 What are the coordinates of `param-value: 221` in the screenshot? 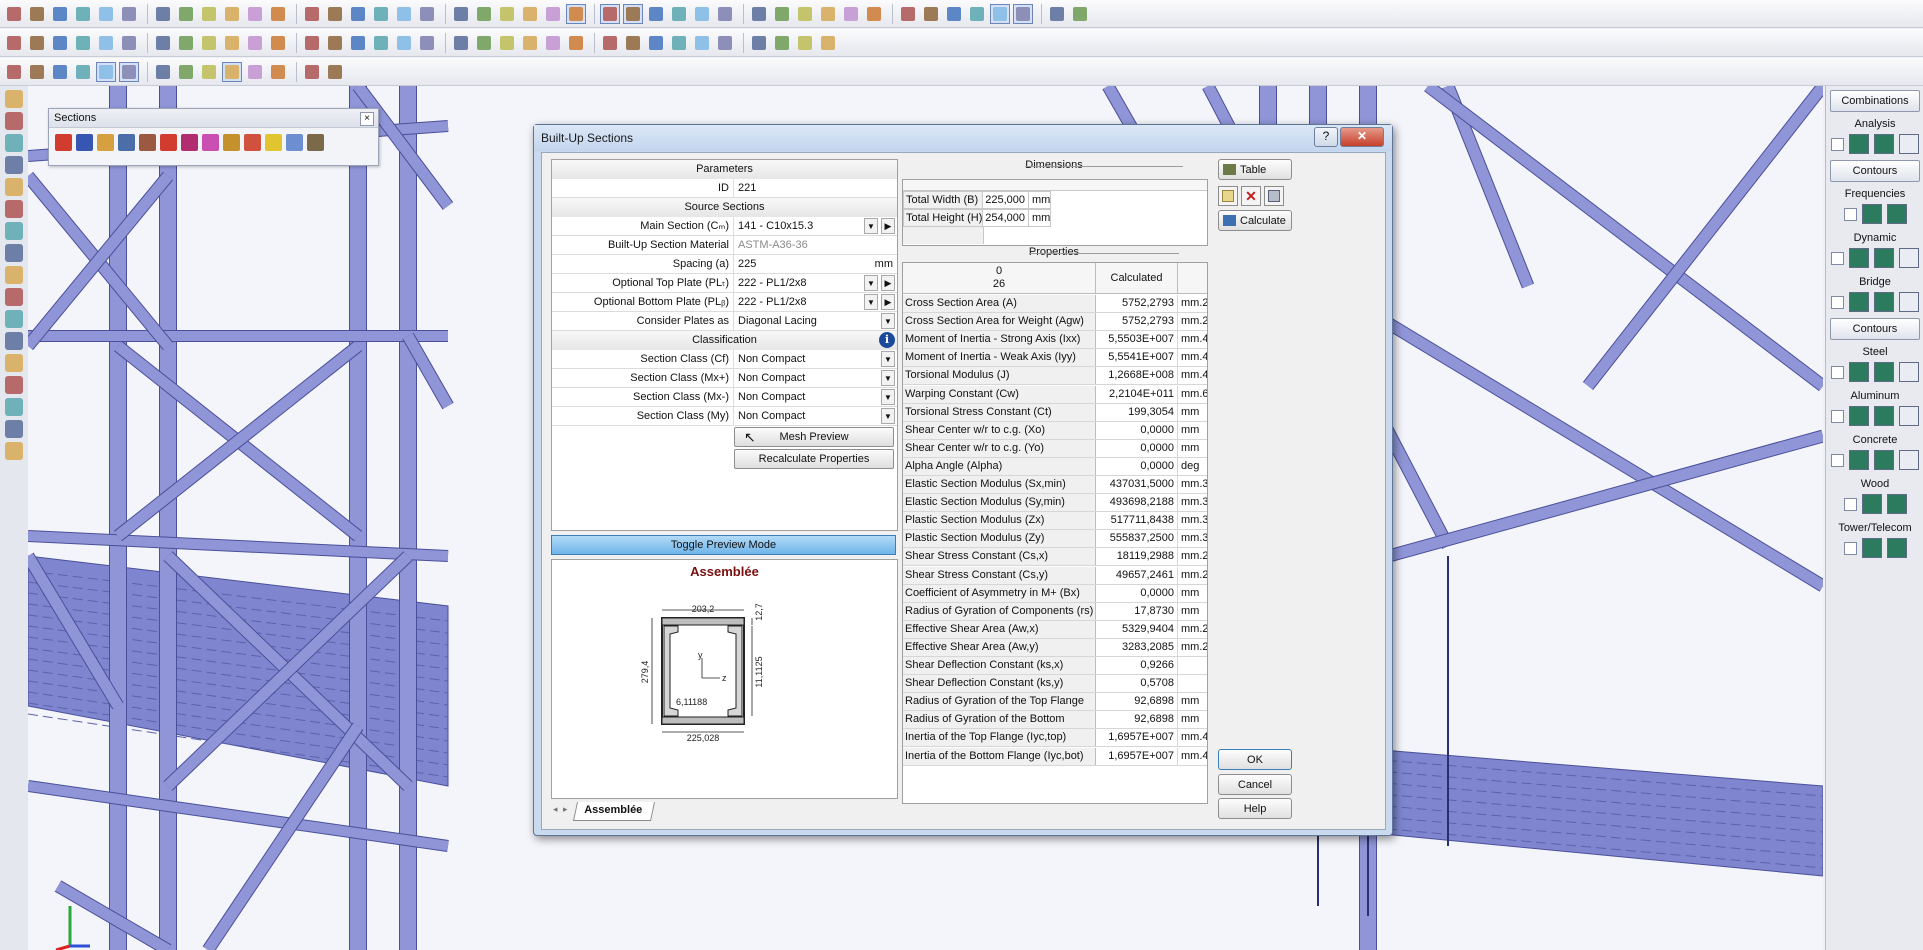 It's located at (815, 188).